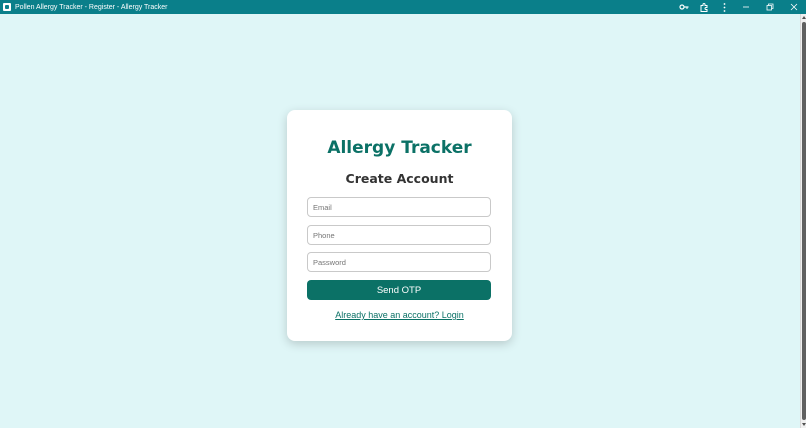  What do you see at coordinates (770, 7) in the screenshot?
I see `restore-button` at bounding box center [770, 7].